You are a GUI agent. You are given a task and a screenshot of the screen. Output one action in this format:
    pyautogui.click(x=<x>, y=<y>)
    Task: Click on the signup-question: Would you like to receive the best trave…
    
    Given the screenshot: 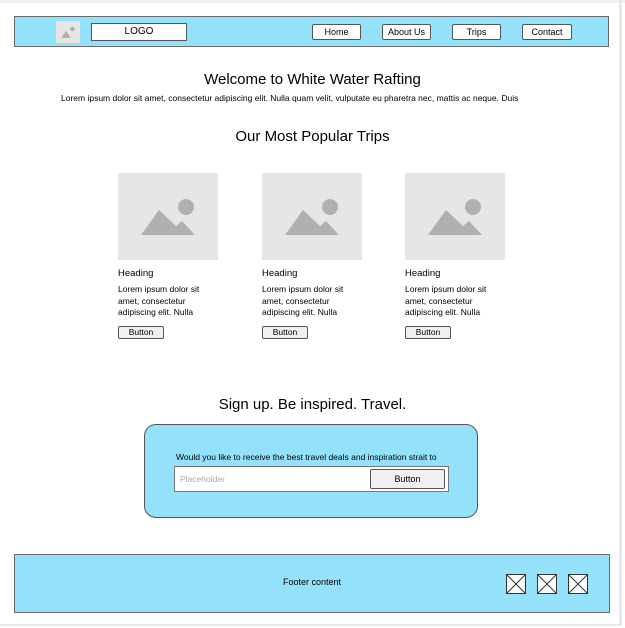 What is the action you would take?
    pyautogui.click(x=306, y=457)
    